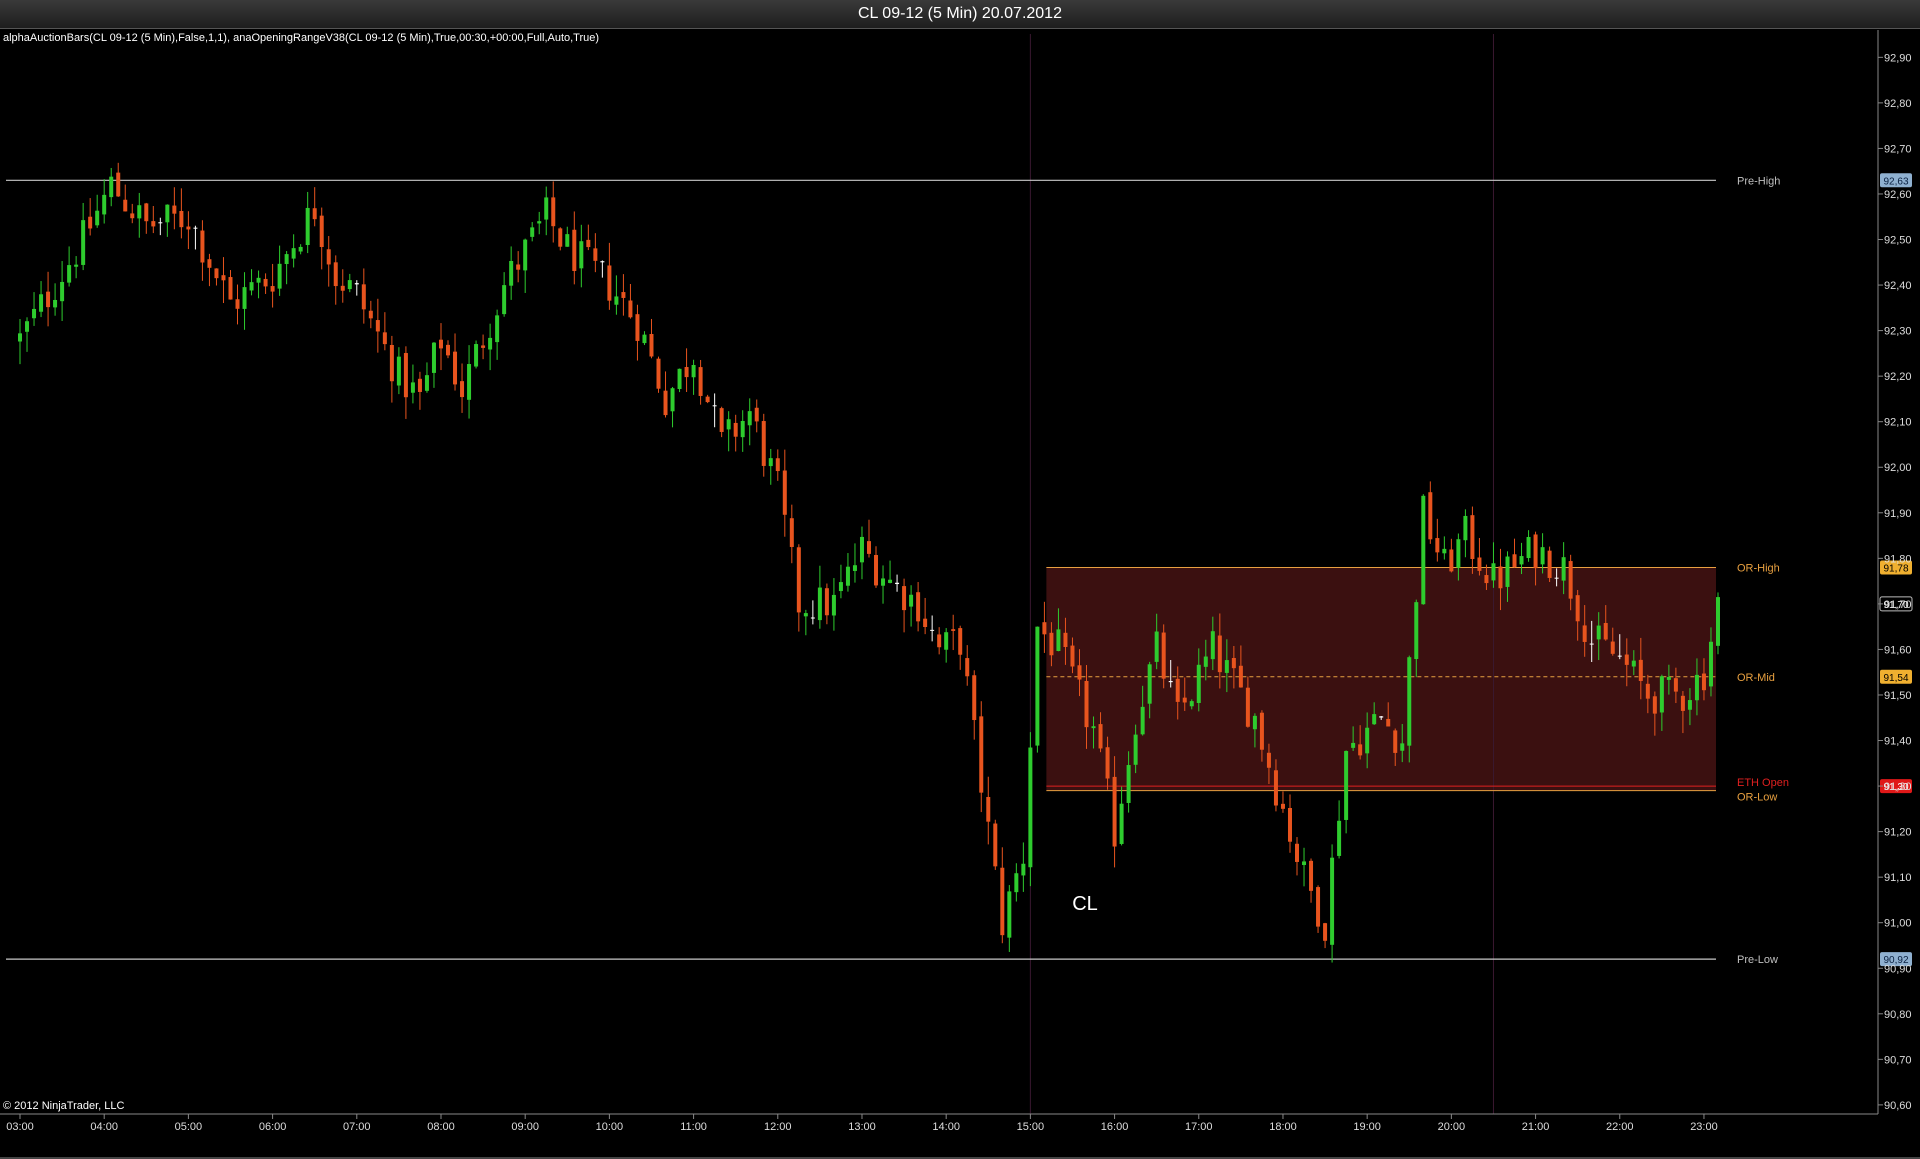  What do you see at coordinates (1898, 195) in the screenshot?
I see `price-tick-label: 92,60` at bounding box center [1898, 195].